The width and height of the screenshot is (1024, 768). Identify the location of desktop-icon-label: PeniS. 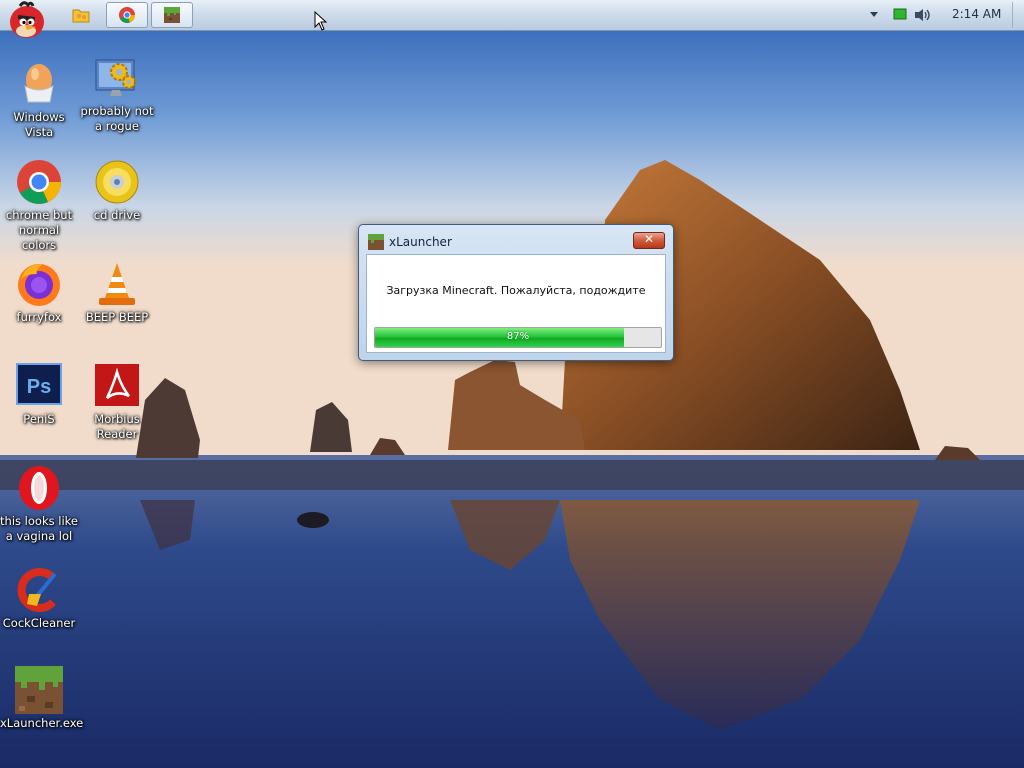
(39, 419).